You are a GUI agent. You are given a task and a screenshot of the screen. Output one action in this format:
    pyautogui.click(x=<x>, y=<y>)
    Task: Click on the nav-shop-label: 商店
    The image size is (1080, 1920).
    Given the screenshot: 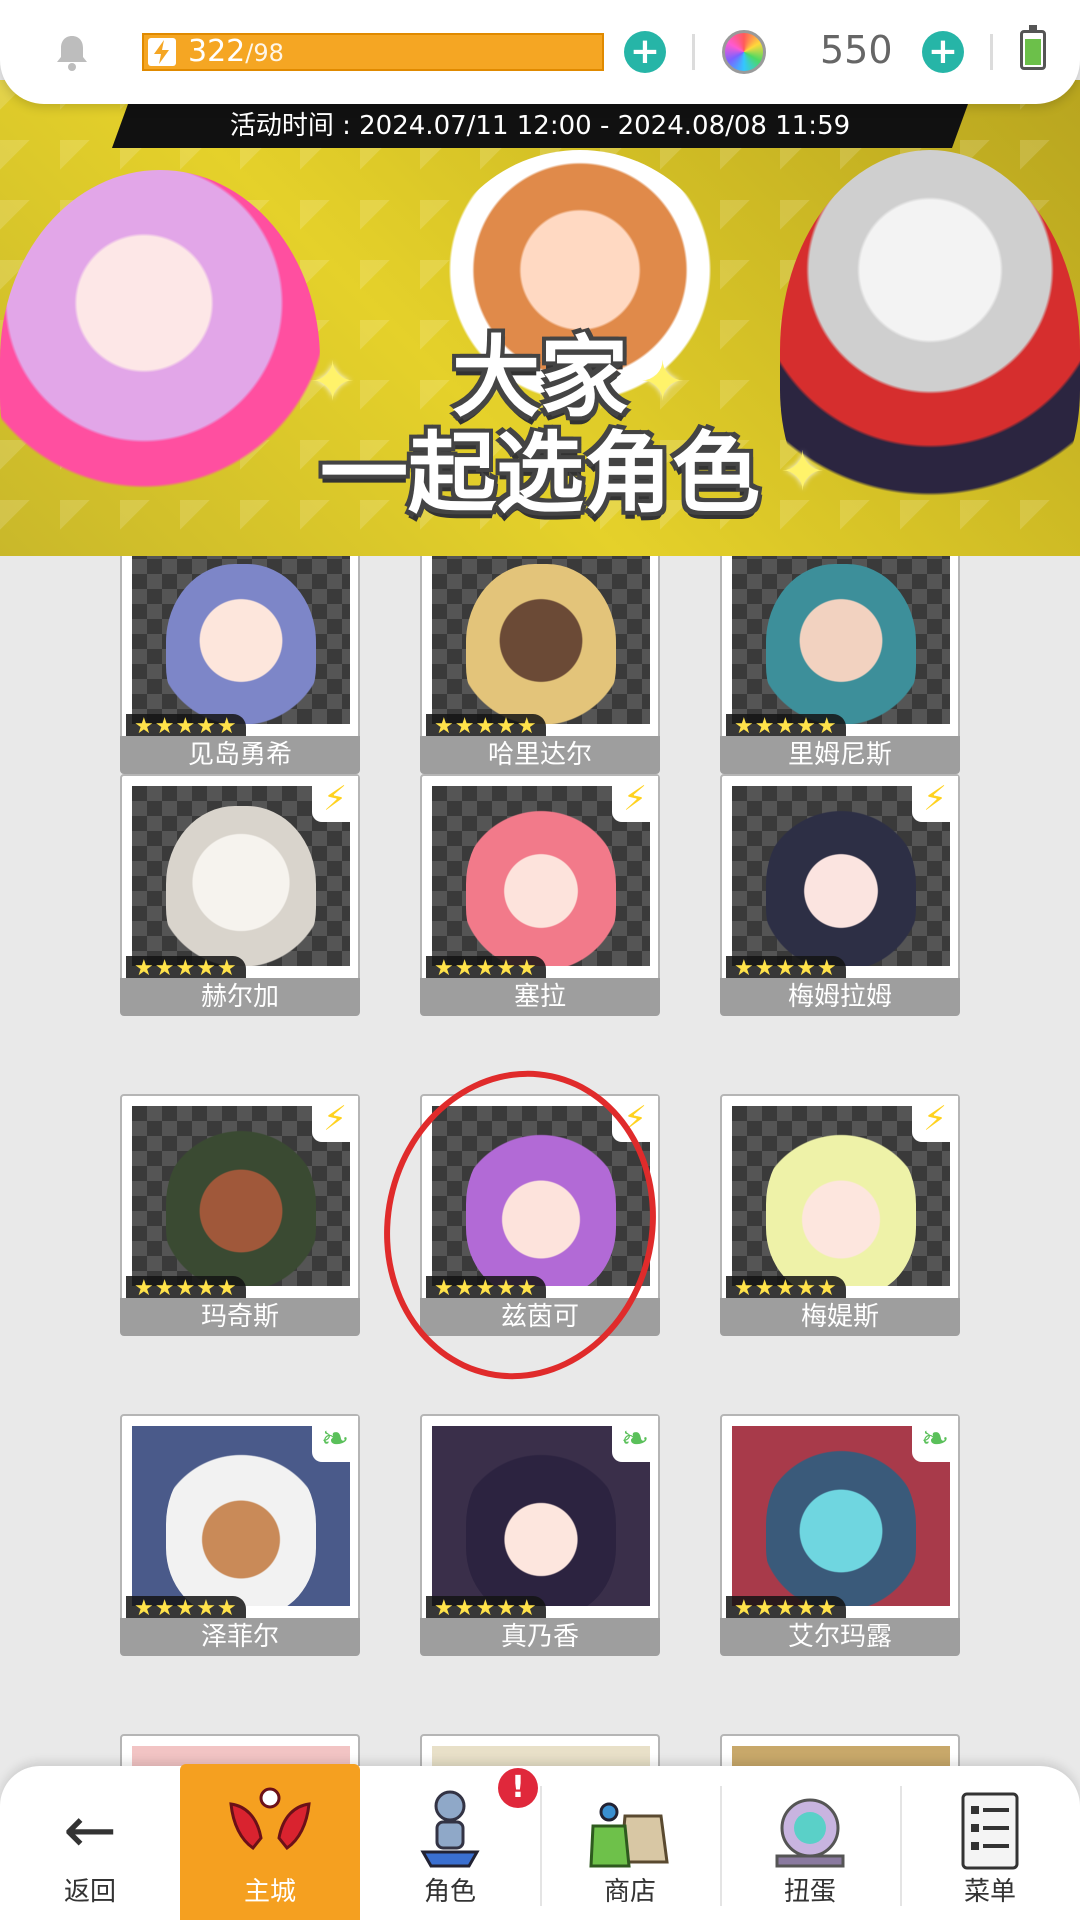 What is the action you would take?
    pyautogui.click(x=629, y=1892)
    